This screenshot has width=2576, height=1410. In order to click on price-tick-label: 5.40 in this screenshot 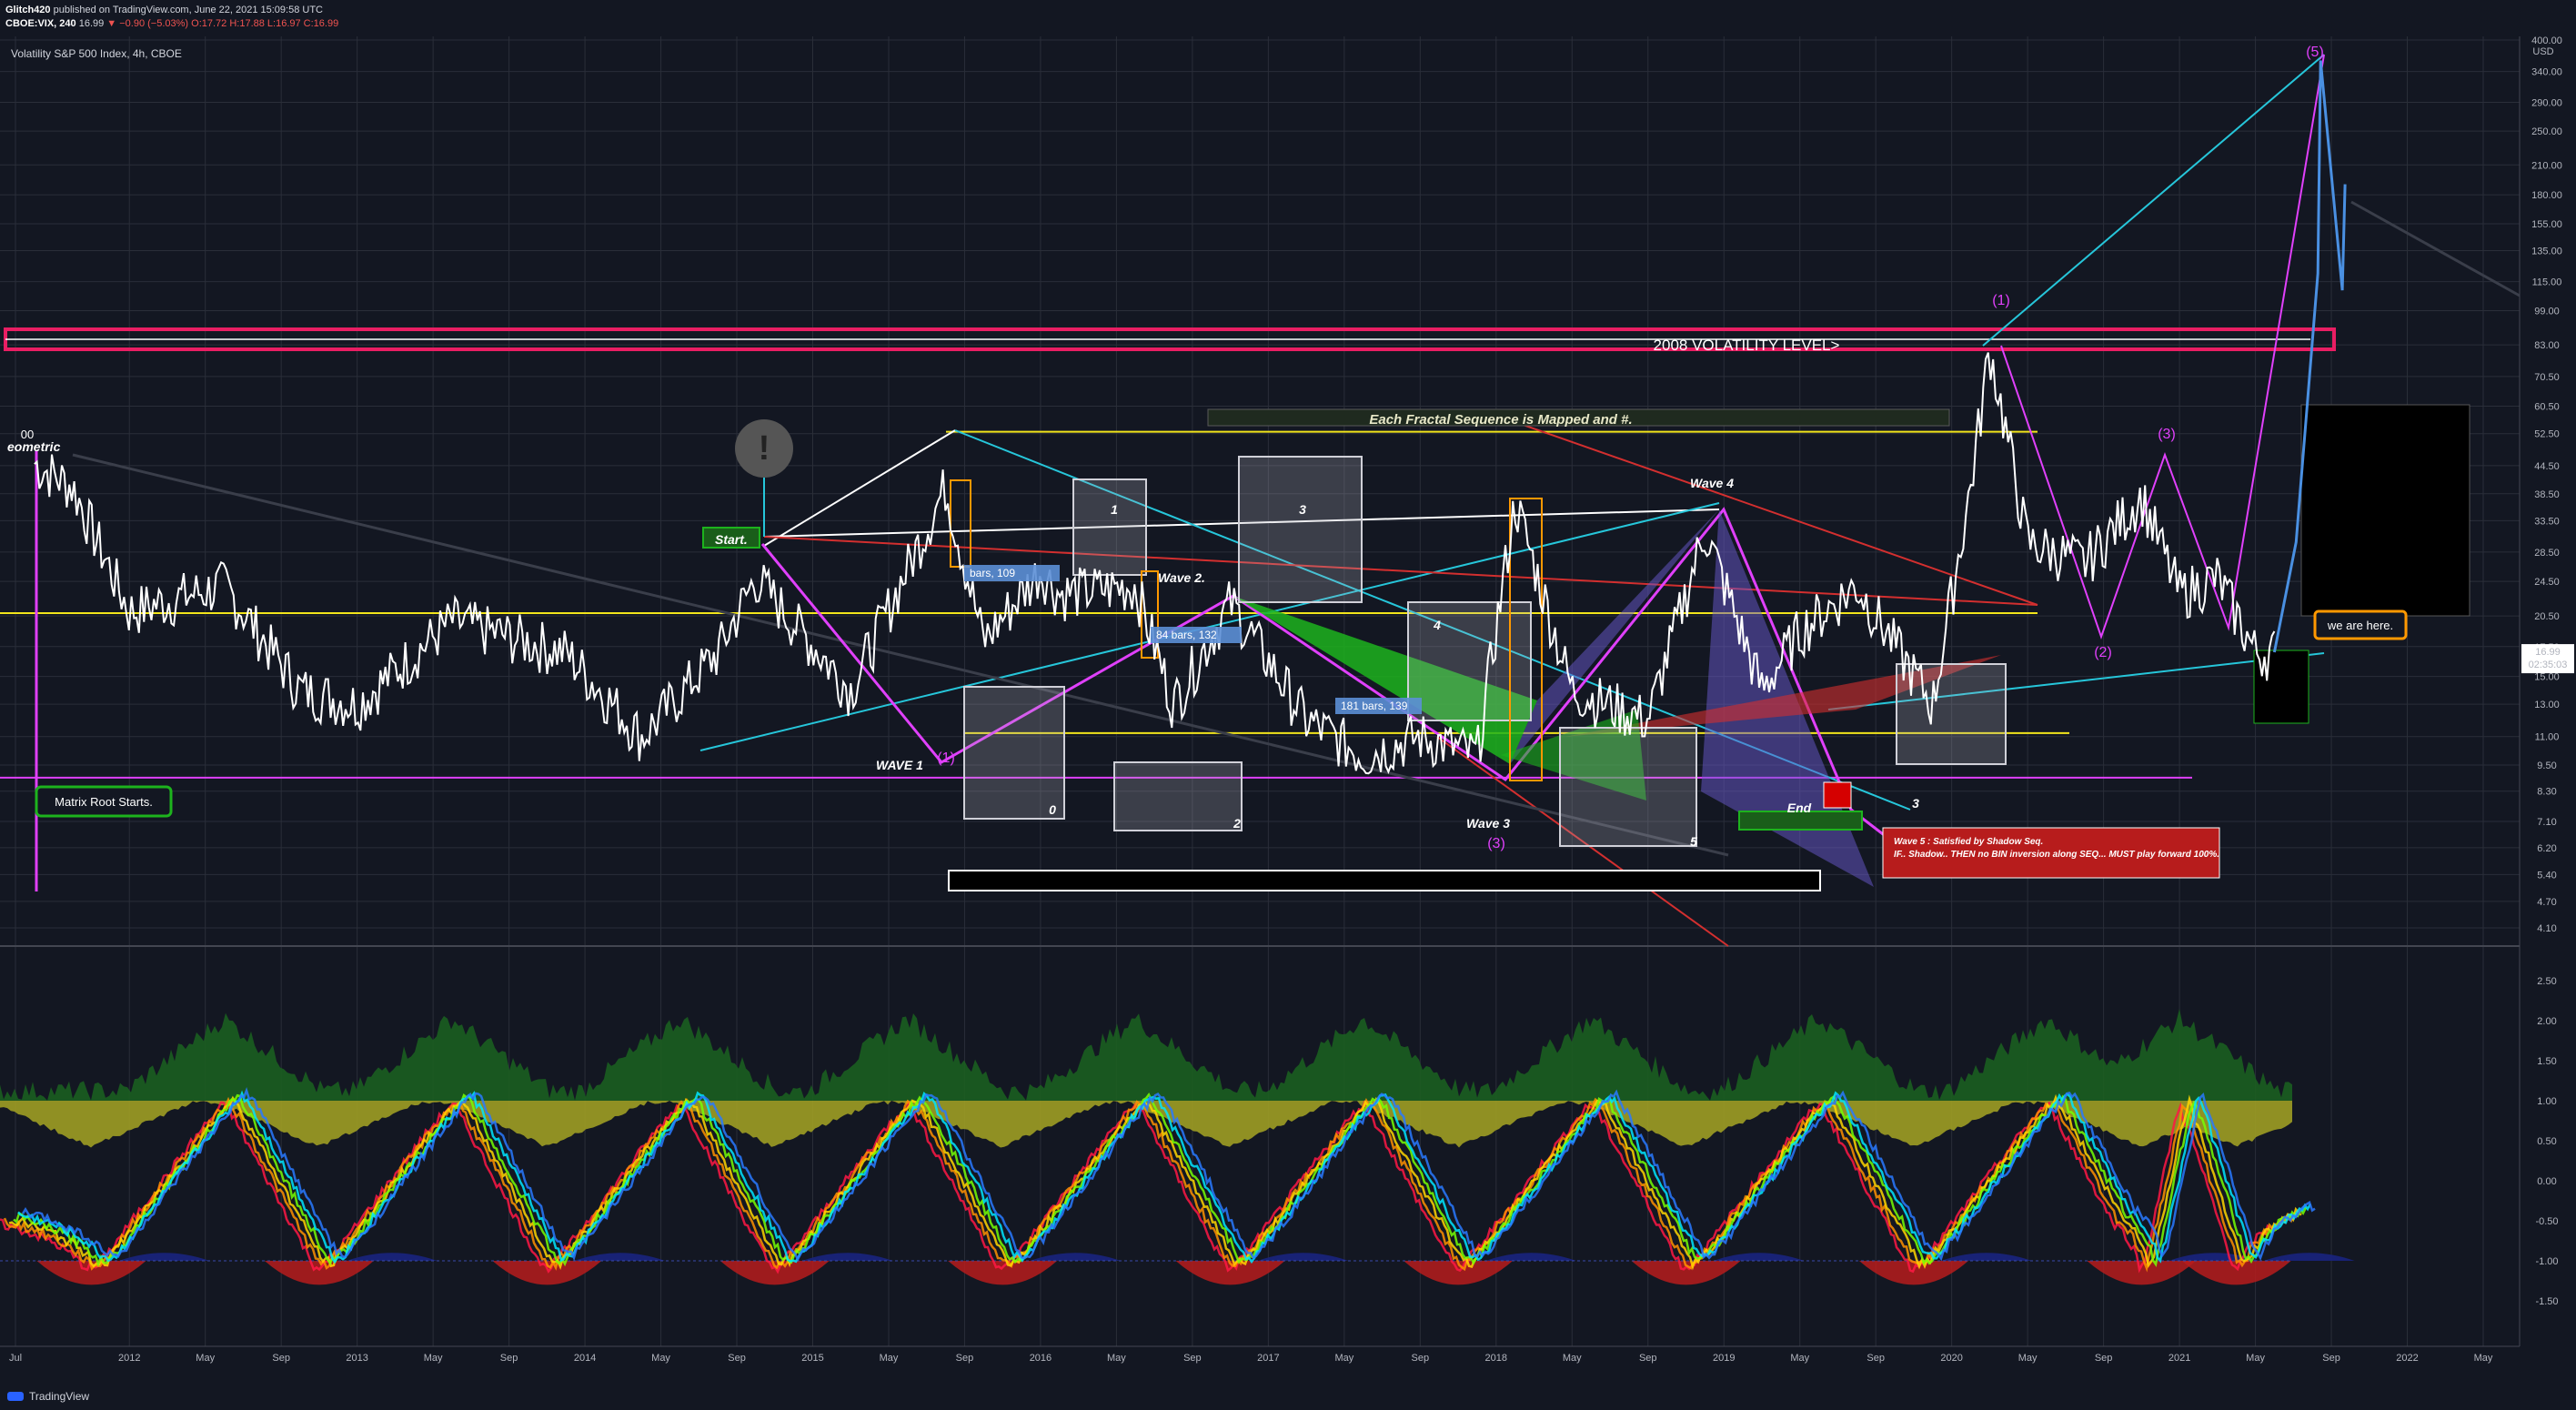, I will do `click(2546, 875)`.